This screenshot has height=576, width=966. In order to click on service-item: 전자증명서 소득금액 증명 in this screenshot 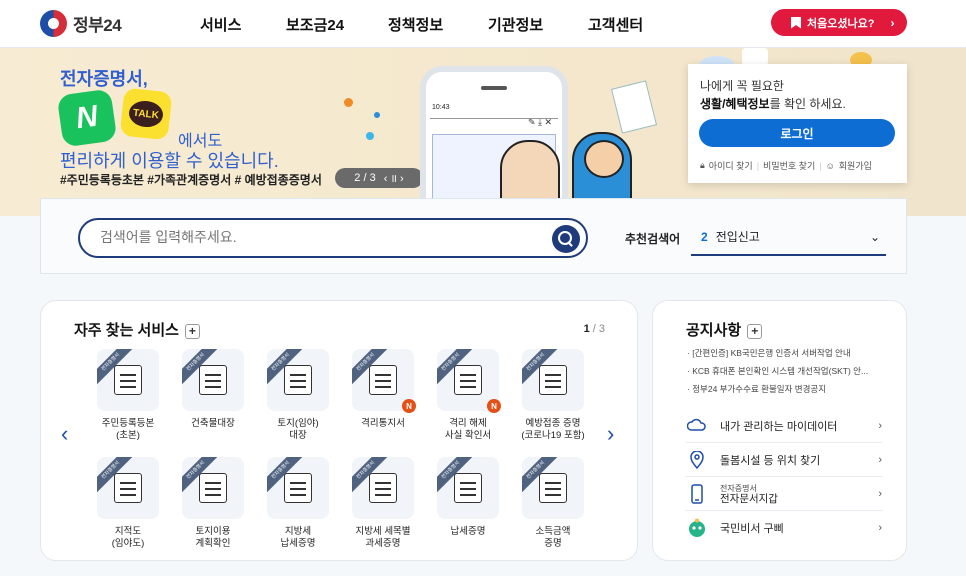, I will do `click(553, 503)`.